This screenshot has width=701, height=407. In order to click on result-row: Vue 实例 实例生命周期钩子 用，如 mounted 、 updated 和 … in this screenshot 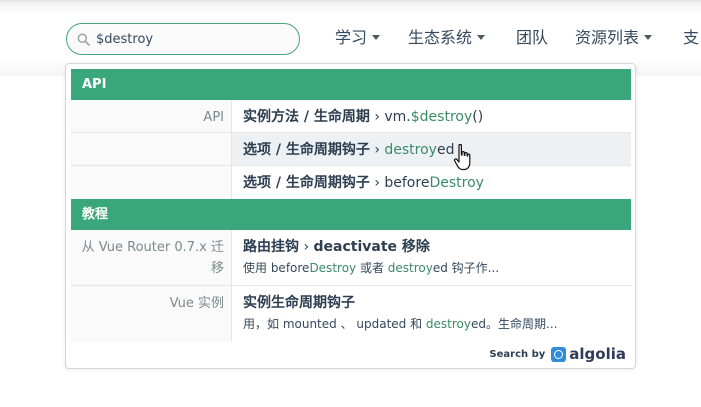, I will do `click(351, 314)`.